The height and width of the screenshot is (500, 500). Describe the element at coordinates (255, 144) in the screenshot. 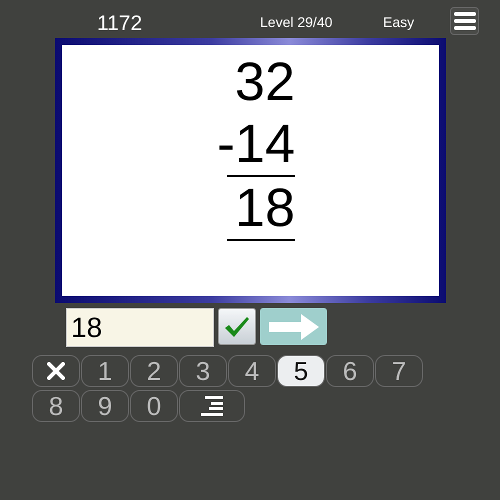

I see `subtrahend: -14` at that location.